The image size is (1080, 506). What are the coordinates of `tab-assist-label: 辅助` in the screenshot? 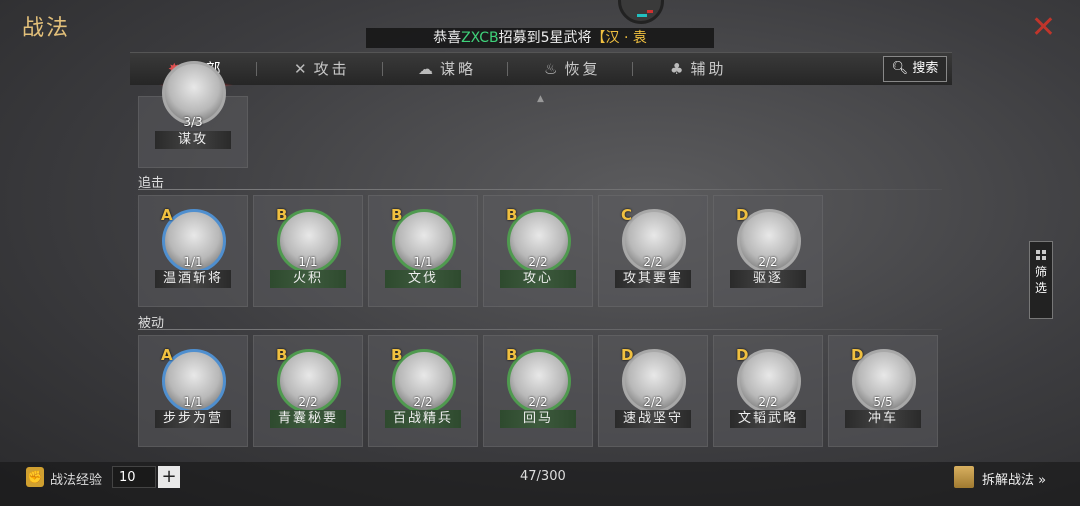 It's located at (708, 69).